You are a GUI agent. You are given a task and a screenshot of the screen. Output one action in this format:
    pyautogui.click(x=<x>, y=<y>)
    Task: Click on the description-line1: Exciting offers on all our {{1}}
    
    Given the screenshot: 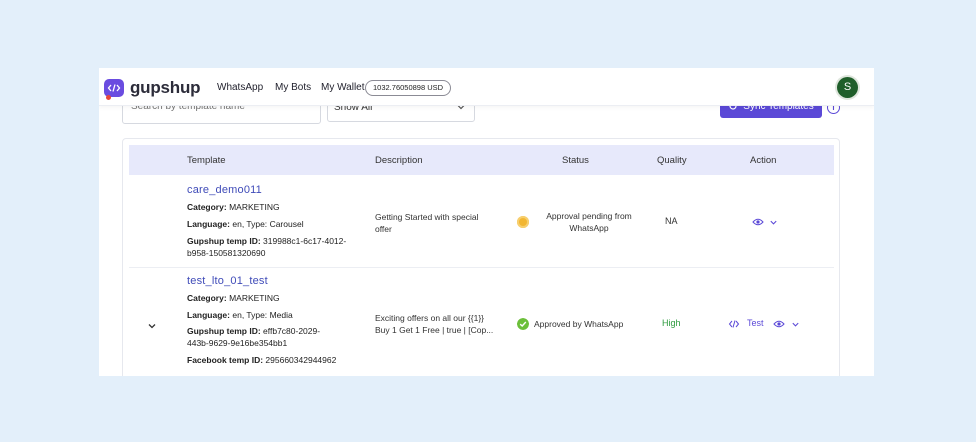 What is the action you would take?
    pyautogui.click(x=430, y=318)
    